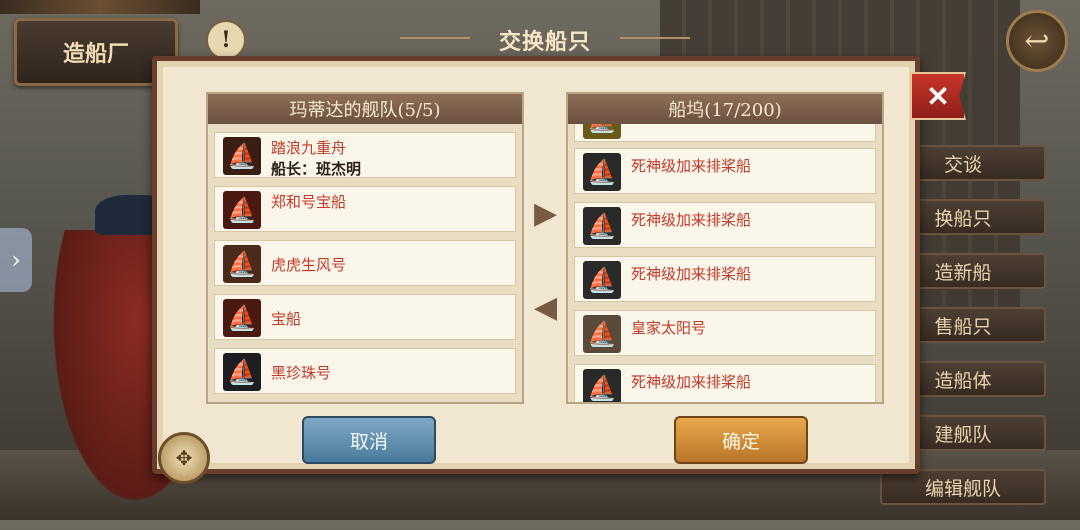  I want to click on ship-name: 宝船, so click(286, 319).